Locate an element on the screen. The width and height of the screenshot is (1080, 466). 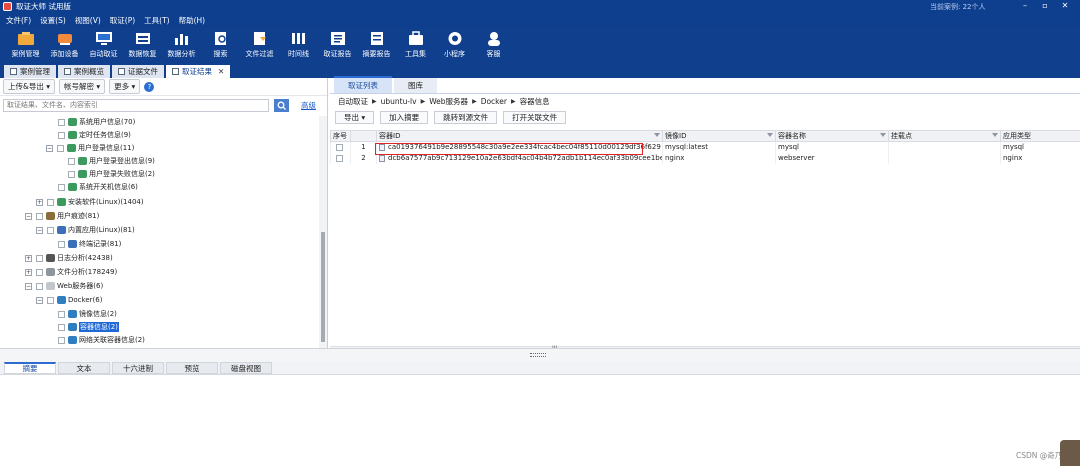
export-button: 导出 ▾ is located at coordinates (355, 117).